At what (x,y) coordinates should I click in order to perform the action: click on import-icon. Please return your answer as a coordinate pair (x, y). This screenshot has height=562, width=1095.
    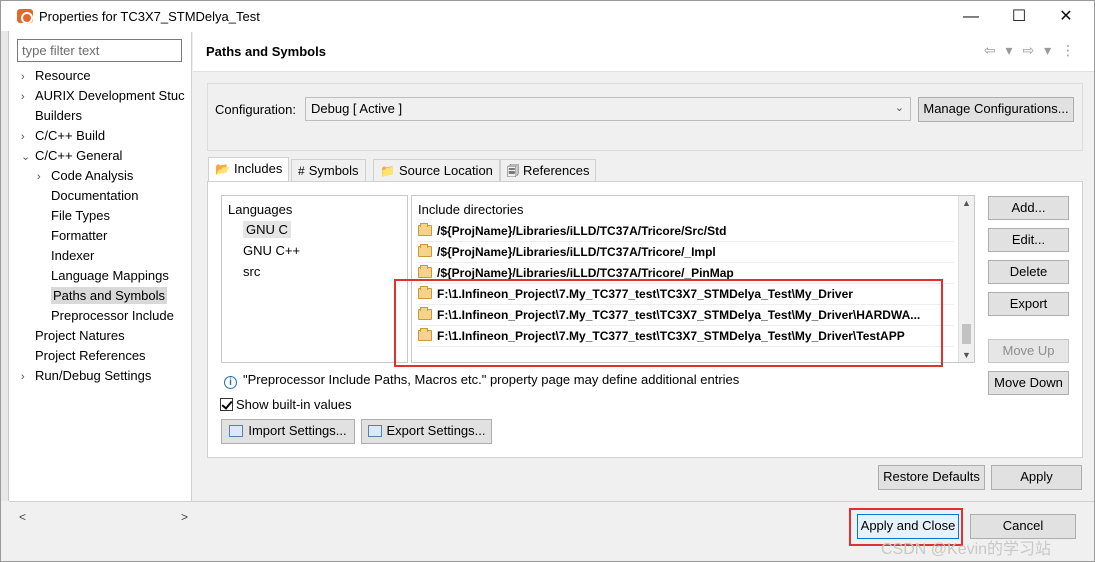
    Looking at the image, I should click on (236, 431).